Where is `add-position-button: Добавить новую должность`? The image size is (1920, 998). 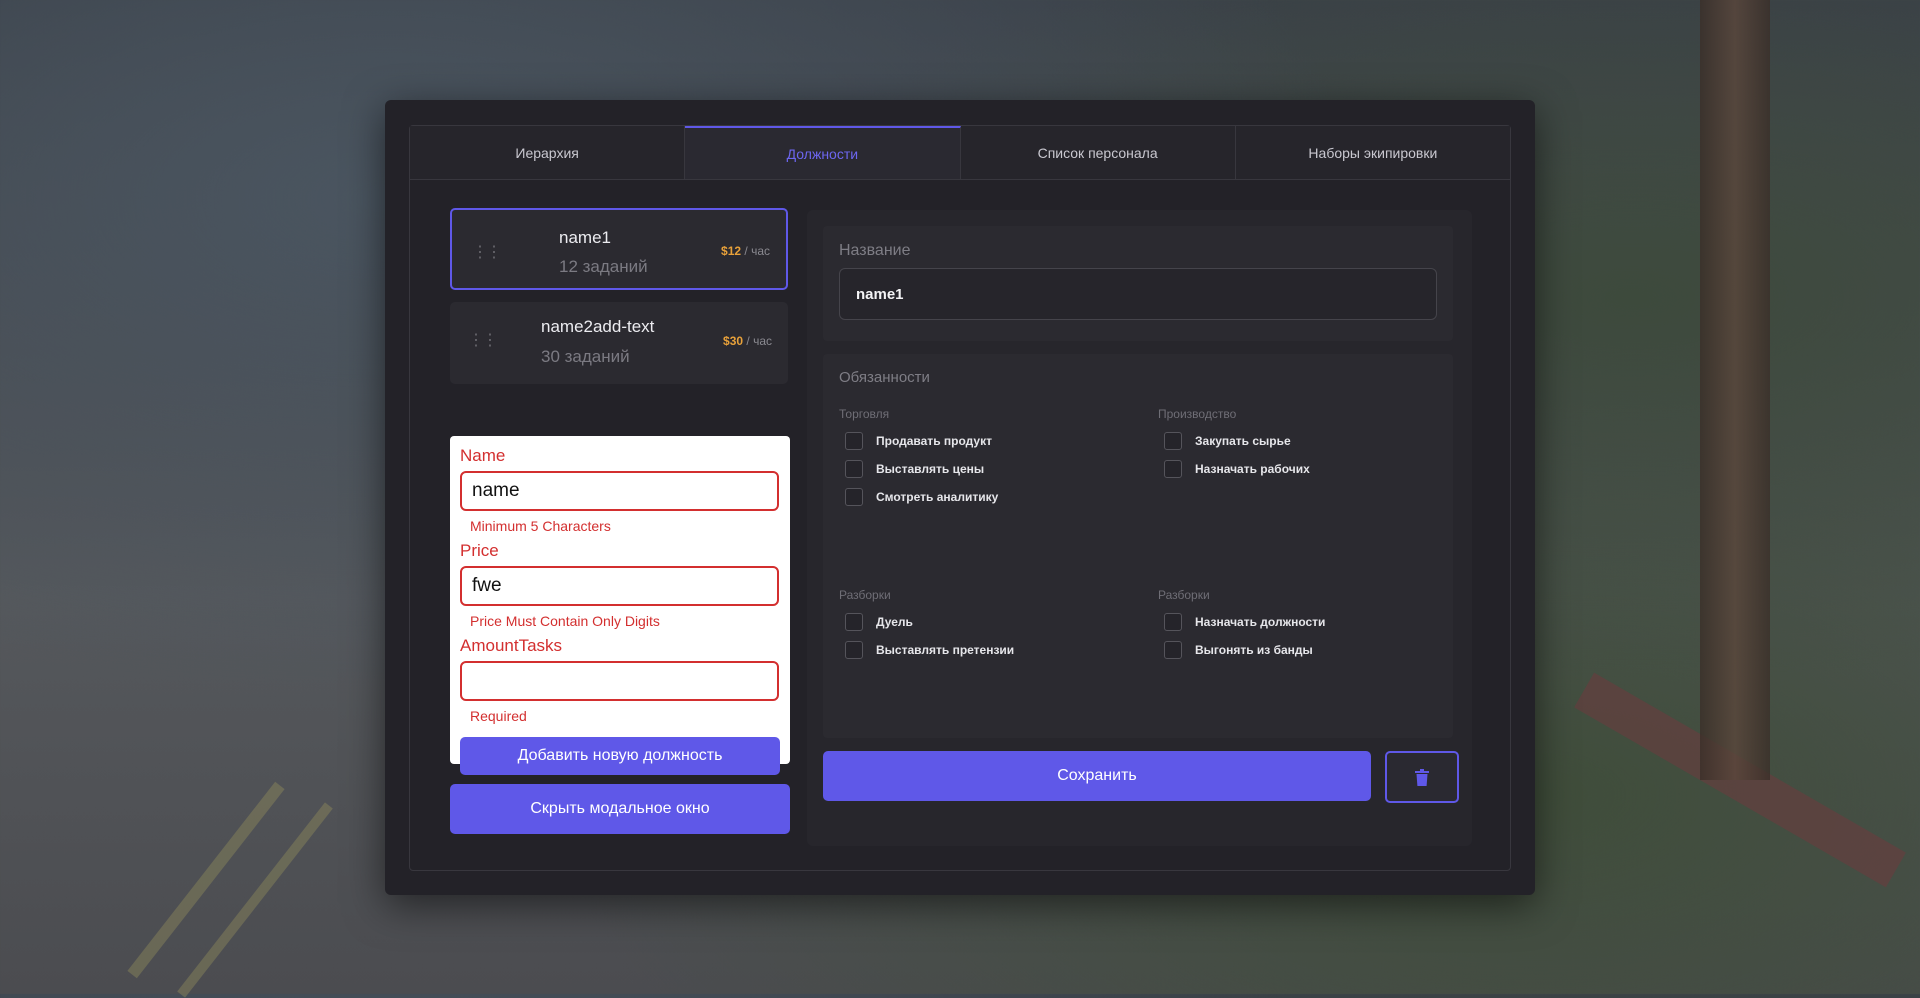
add-position-button: Добавить новую должность is located at coordinates (620, 756).